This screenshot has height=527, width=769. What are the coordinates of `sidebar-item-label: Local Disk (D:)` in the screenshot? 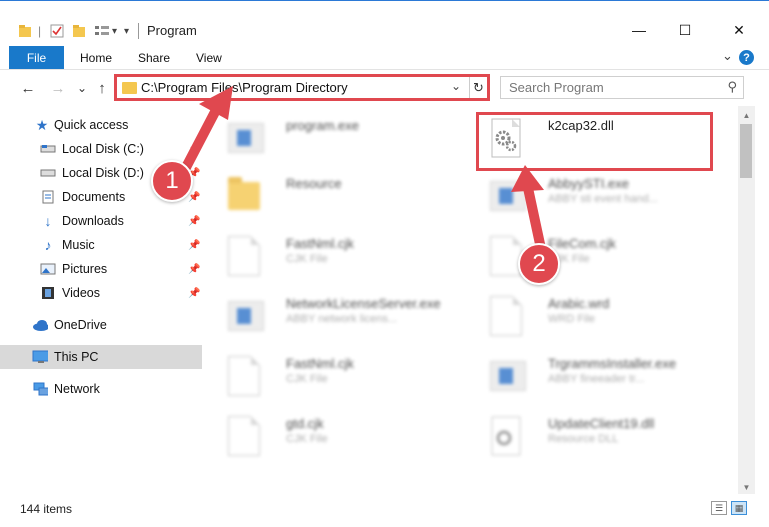 It's located at (103, 173).